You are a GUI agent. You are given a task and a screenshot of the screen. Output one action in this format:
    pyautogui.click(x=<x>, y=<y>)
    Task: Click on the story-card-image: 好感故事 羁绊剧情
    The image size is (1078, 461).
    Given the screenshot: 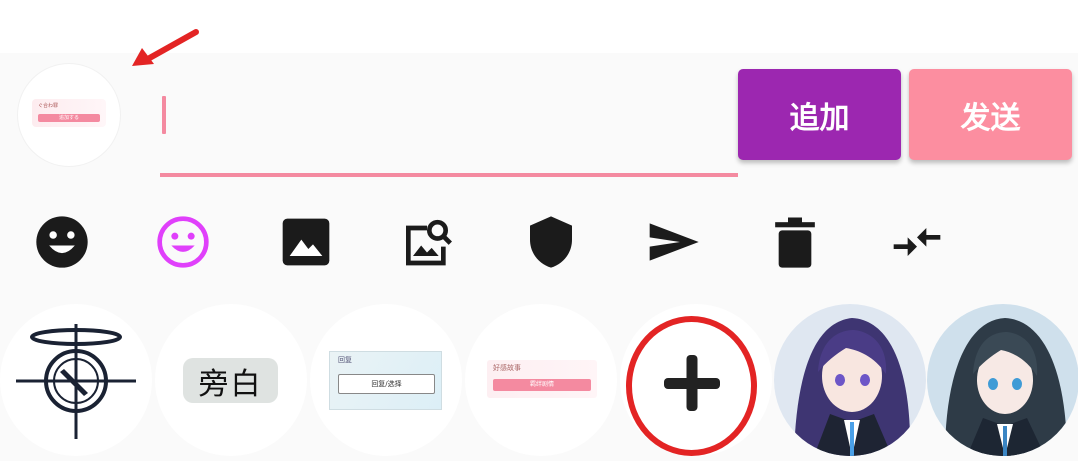 What is the action you would take?
    pyautogui.click(x=542, y=379)
    